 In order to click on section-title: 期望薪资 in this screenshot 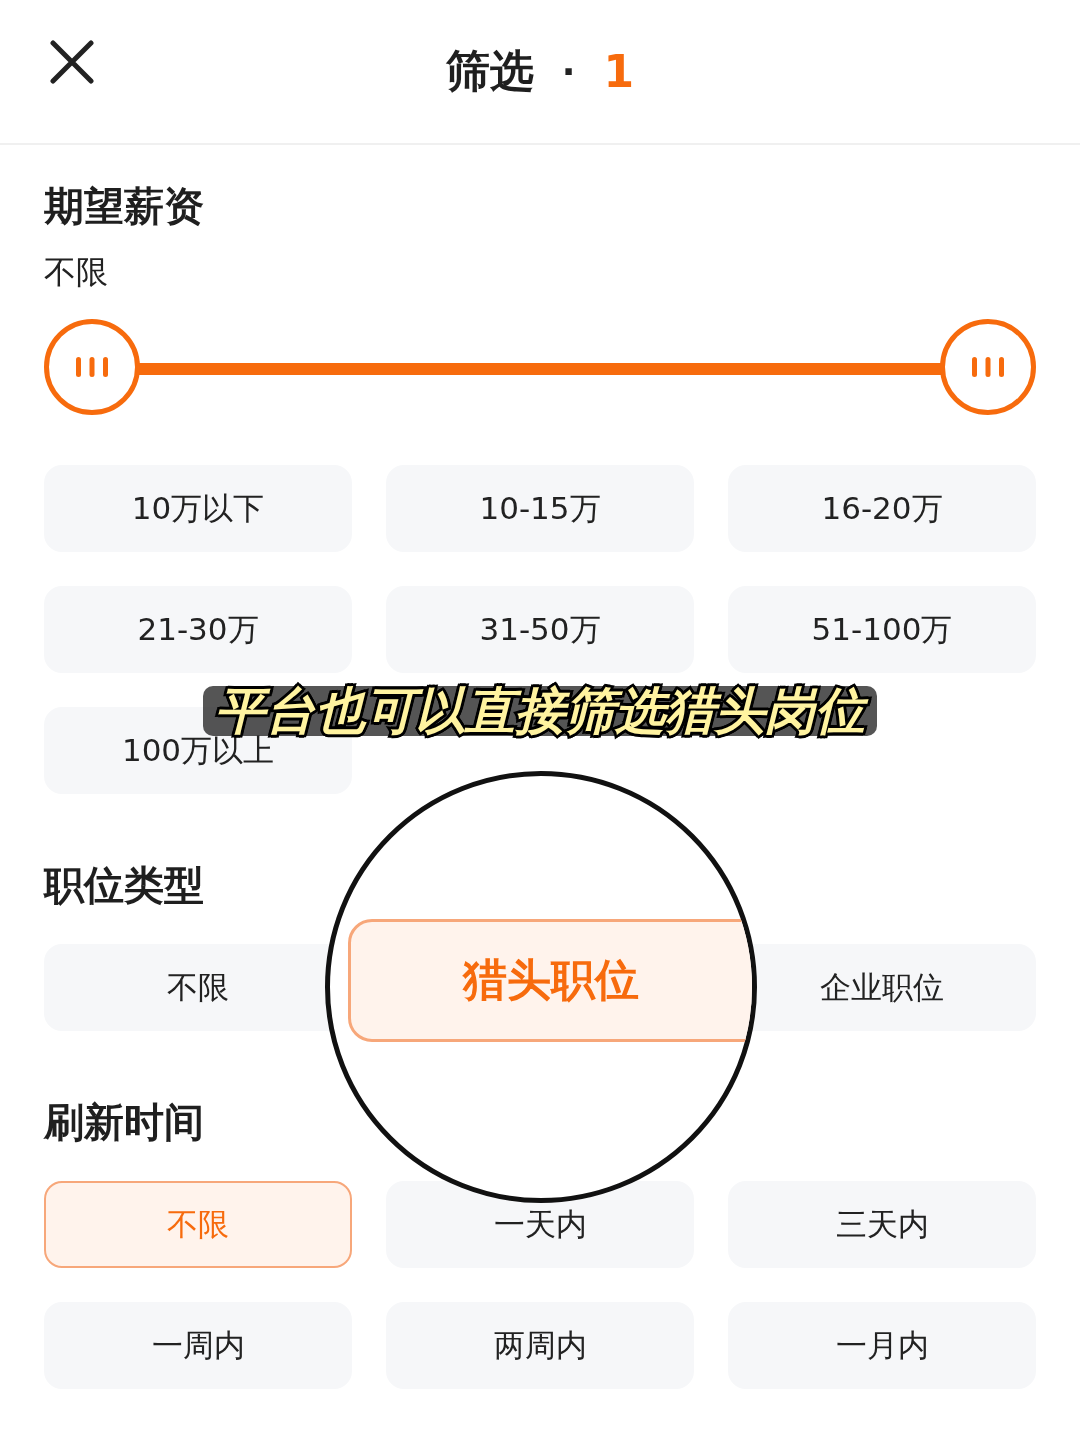, I will do `click(124, 206)`.